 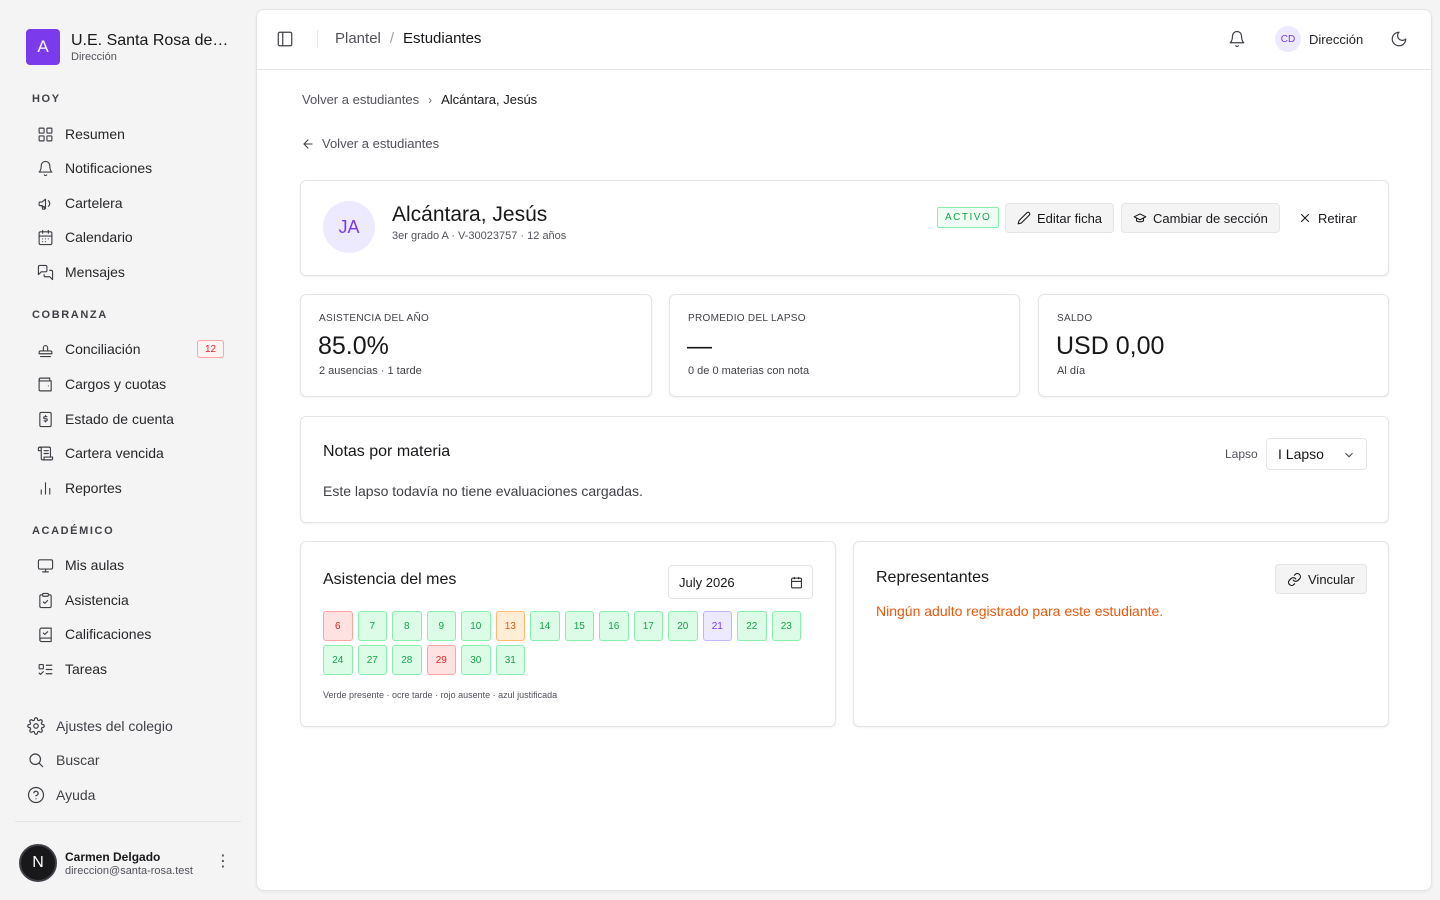 I want to click on attendance-day-7: 7, so click(x=372, y=626).